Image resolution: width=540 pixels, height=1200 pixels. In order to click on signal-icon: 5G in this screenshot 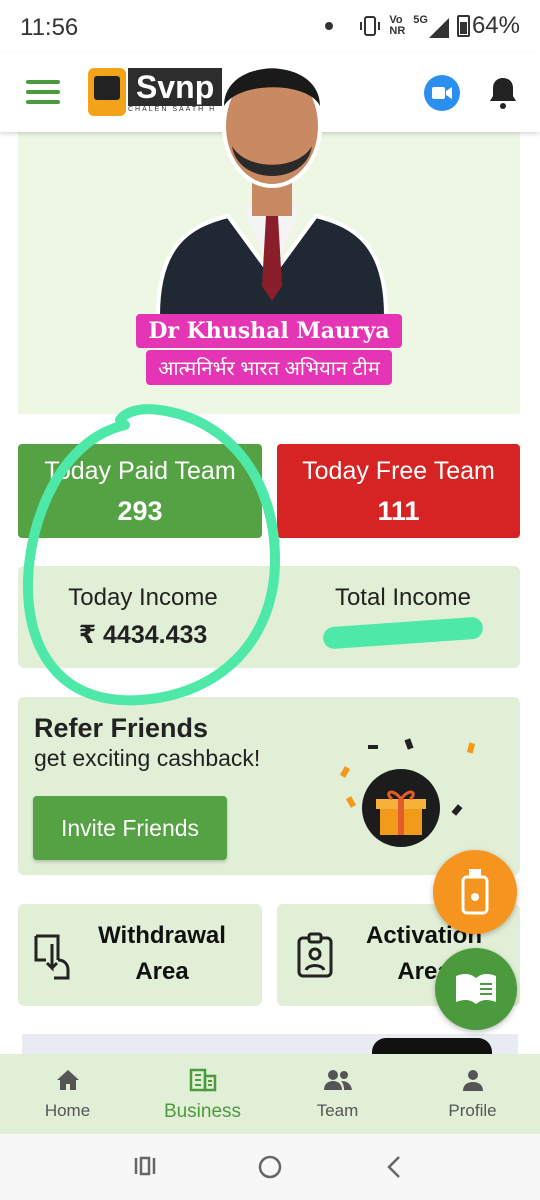, I will do `click(431, 26)`.